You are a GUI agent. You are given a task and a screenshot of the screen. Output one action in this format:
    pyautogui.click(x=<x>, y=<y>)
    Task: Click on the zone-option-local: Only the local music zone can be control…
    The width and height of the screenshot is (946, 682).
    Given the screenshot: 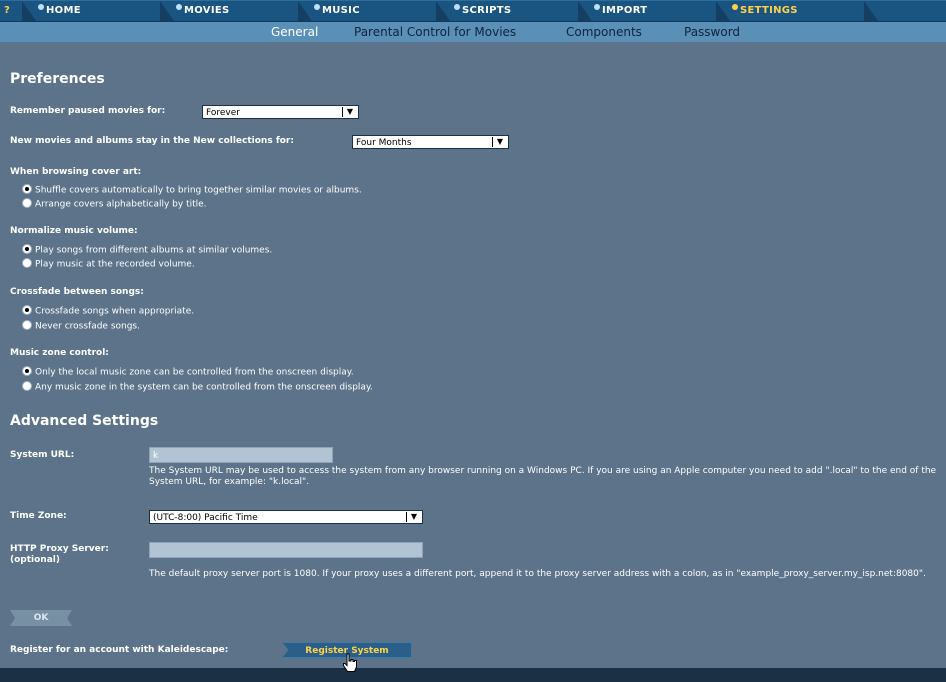 What is the action you would take?
    pyautogui.click(x=188, y=372)
    